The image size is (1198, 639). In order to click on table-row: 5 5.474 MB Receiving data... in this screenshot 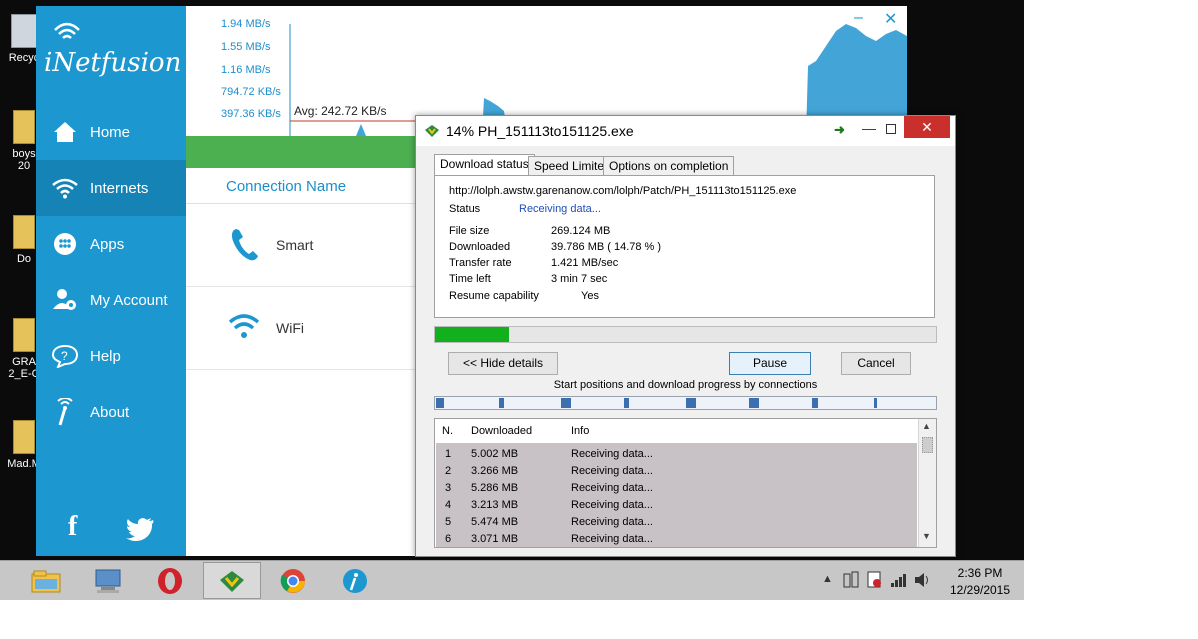, I will do `click(676, 521)`.